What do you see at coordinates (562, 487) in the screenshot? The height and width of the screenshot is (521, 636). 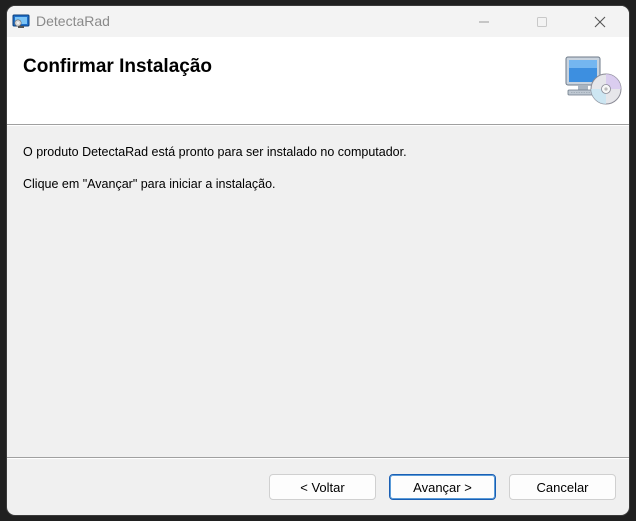 I see `cancel-button: Cancelar` at bounding box center [562, 487].